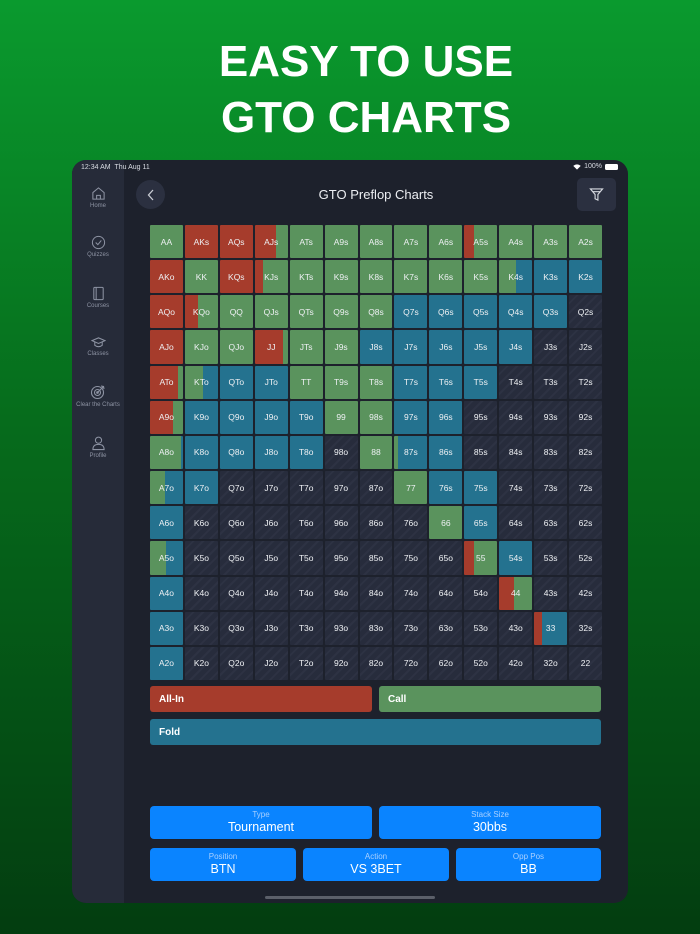 This screenshot has width=700, height=934. What do you see at coordinates (516, 628) in the screenshot?
I see `hand-cell: 43o` at bounding box center [516, 628].